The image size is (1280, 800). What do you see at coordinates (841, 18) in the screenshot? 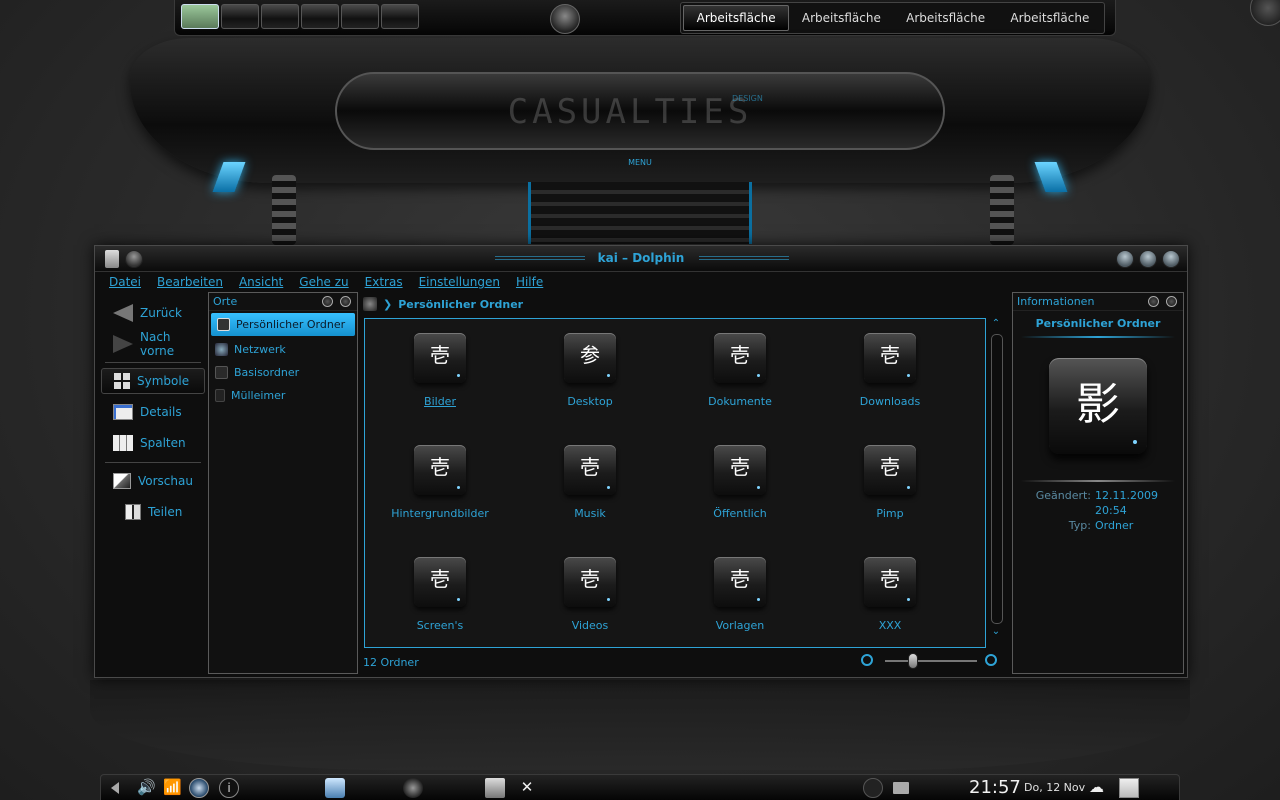
I see `desktop-tab-2: Arbeitsfläche` at bounding box center [841, 18].